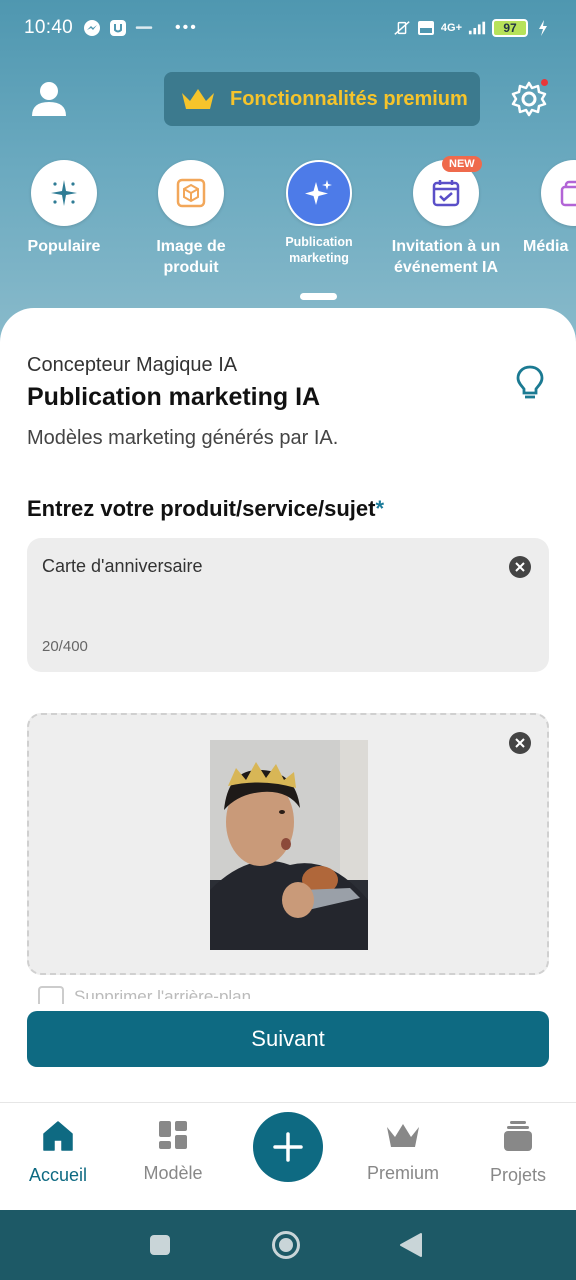 This screenshot has width=576, height=1280. I want to click on back-triangle-icon, so click(411, 1245).